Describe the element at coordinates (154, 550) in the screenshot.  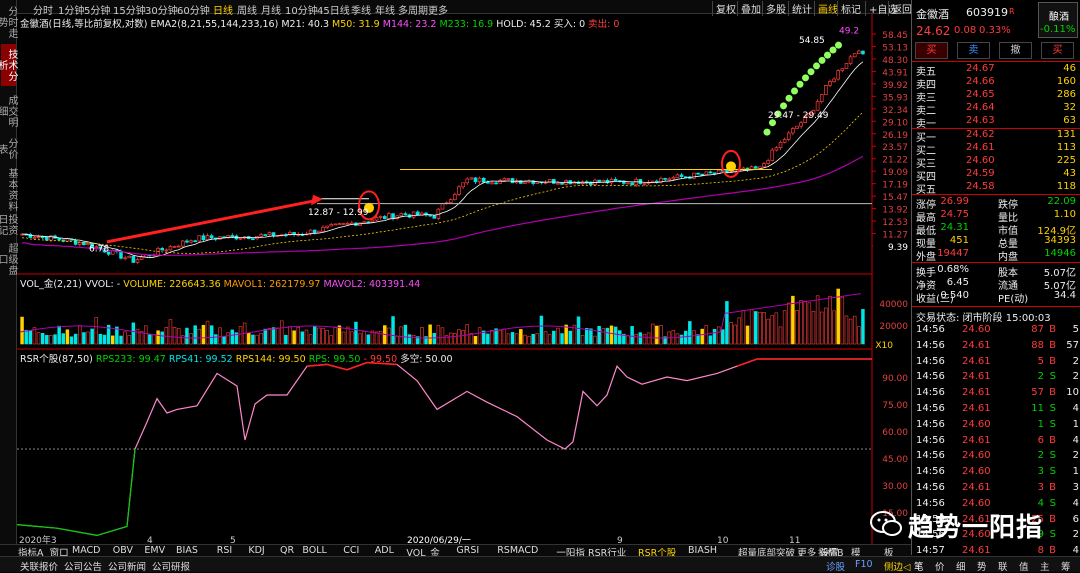
I see `indicator-tab-4: EMV` at that location.